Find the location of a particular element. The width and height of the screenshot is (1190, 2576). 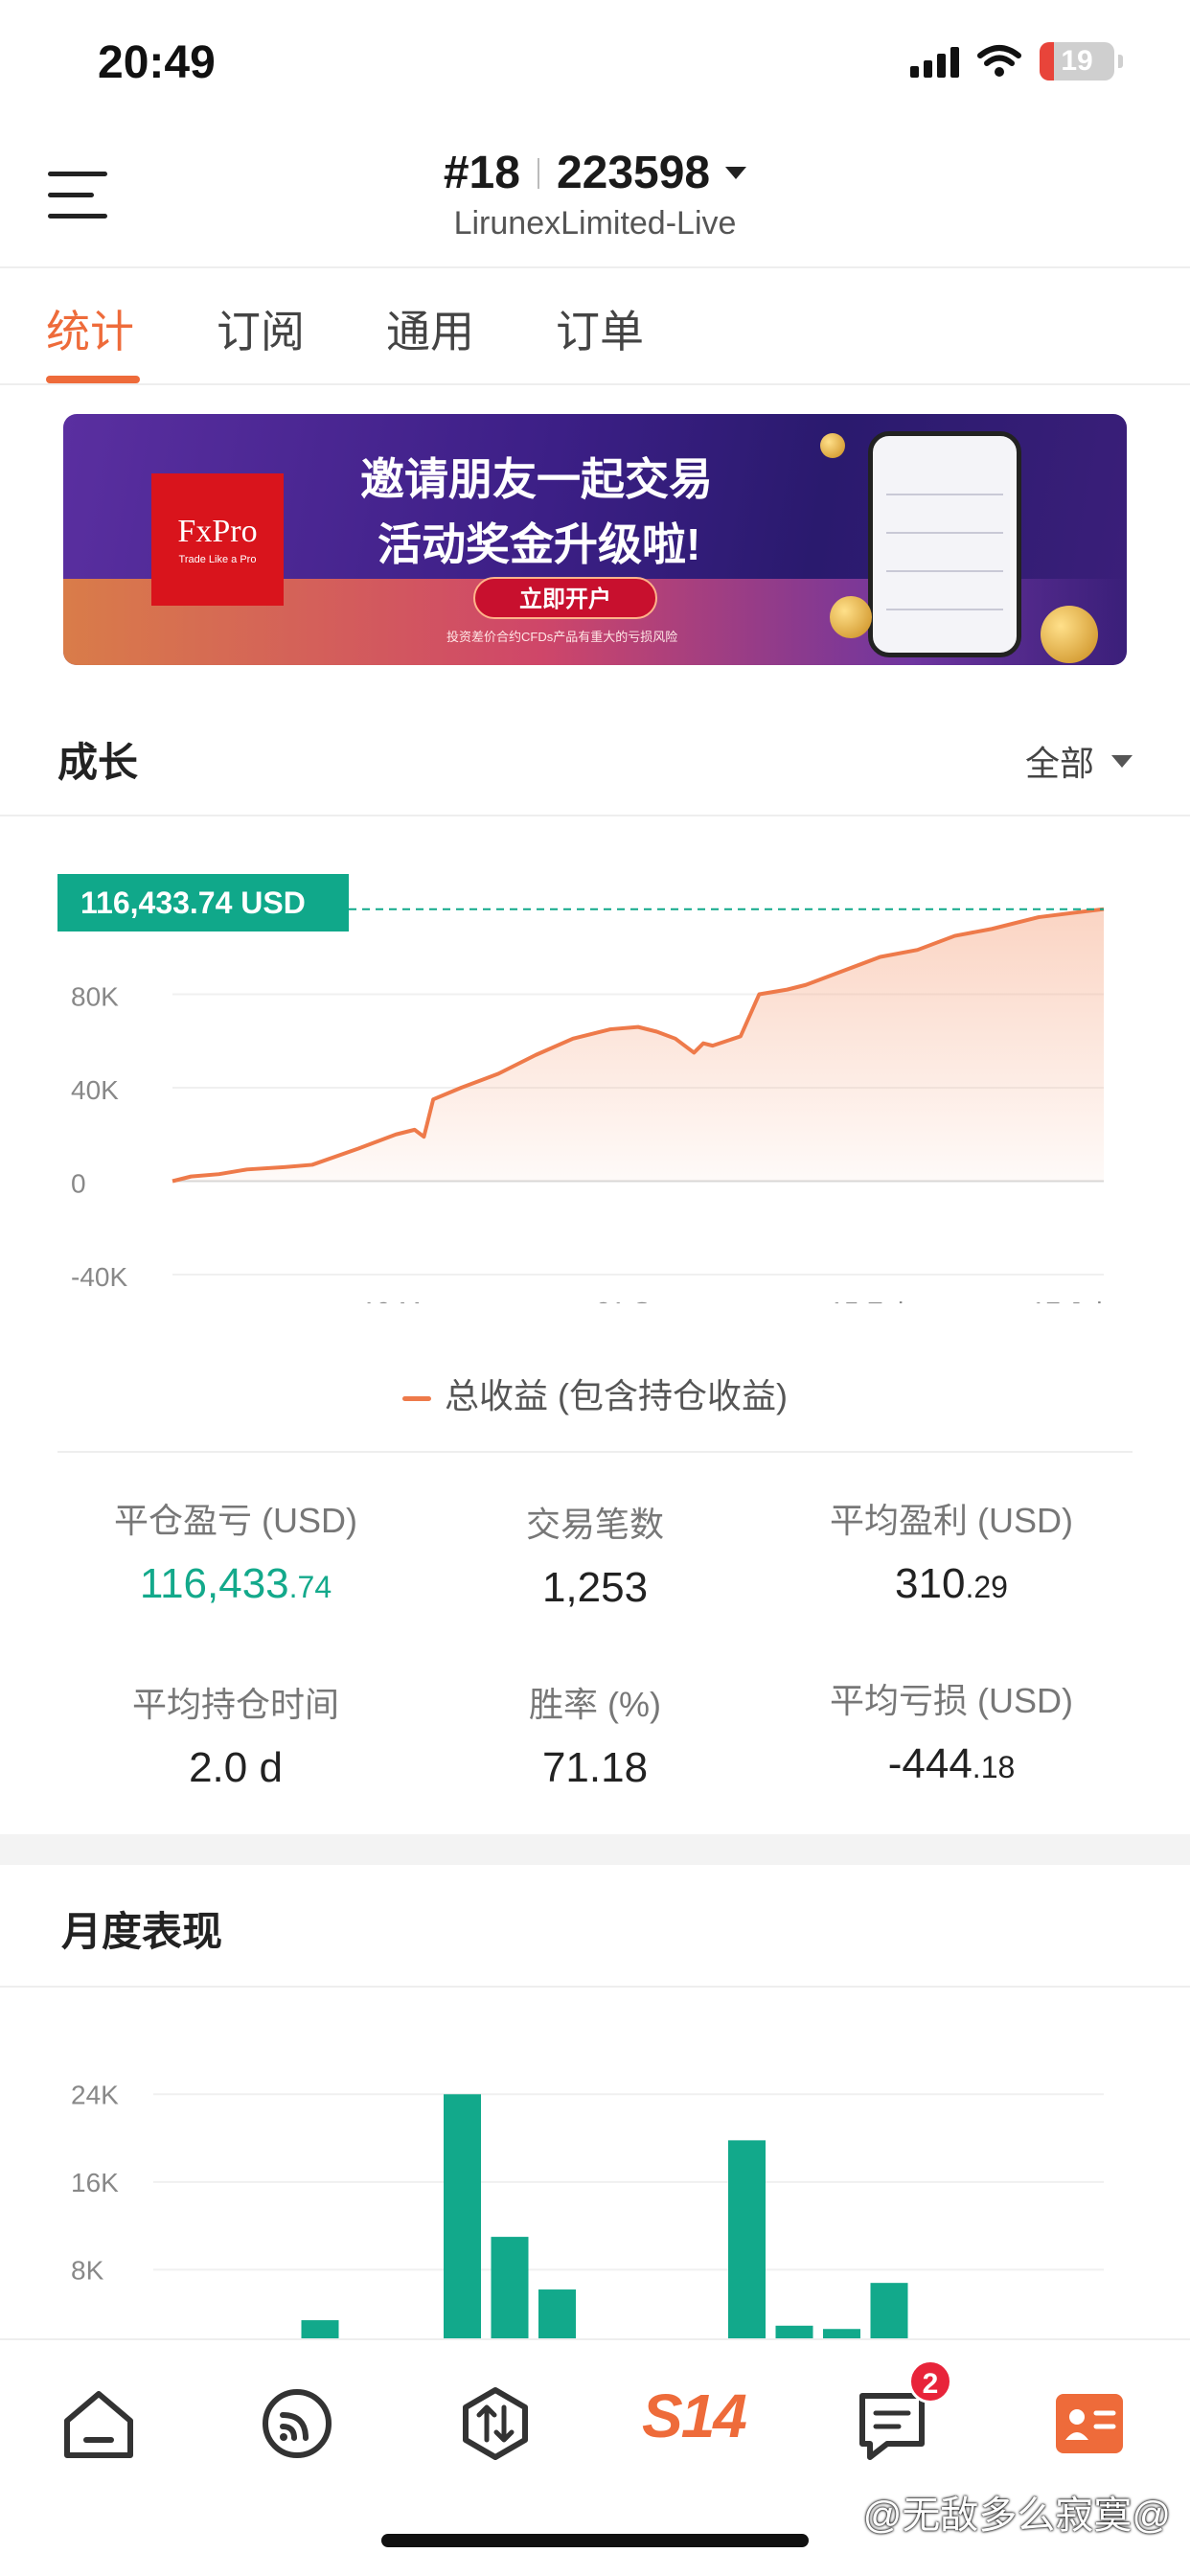

account-id: #18 is located at coordinates (482, 173).